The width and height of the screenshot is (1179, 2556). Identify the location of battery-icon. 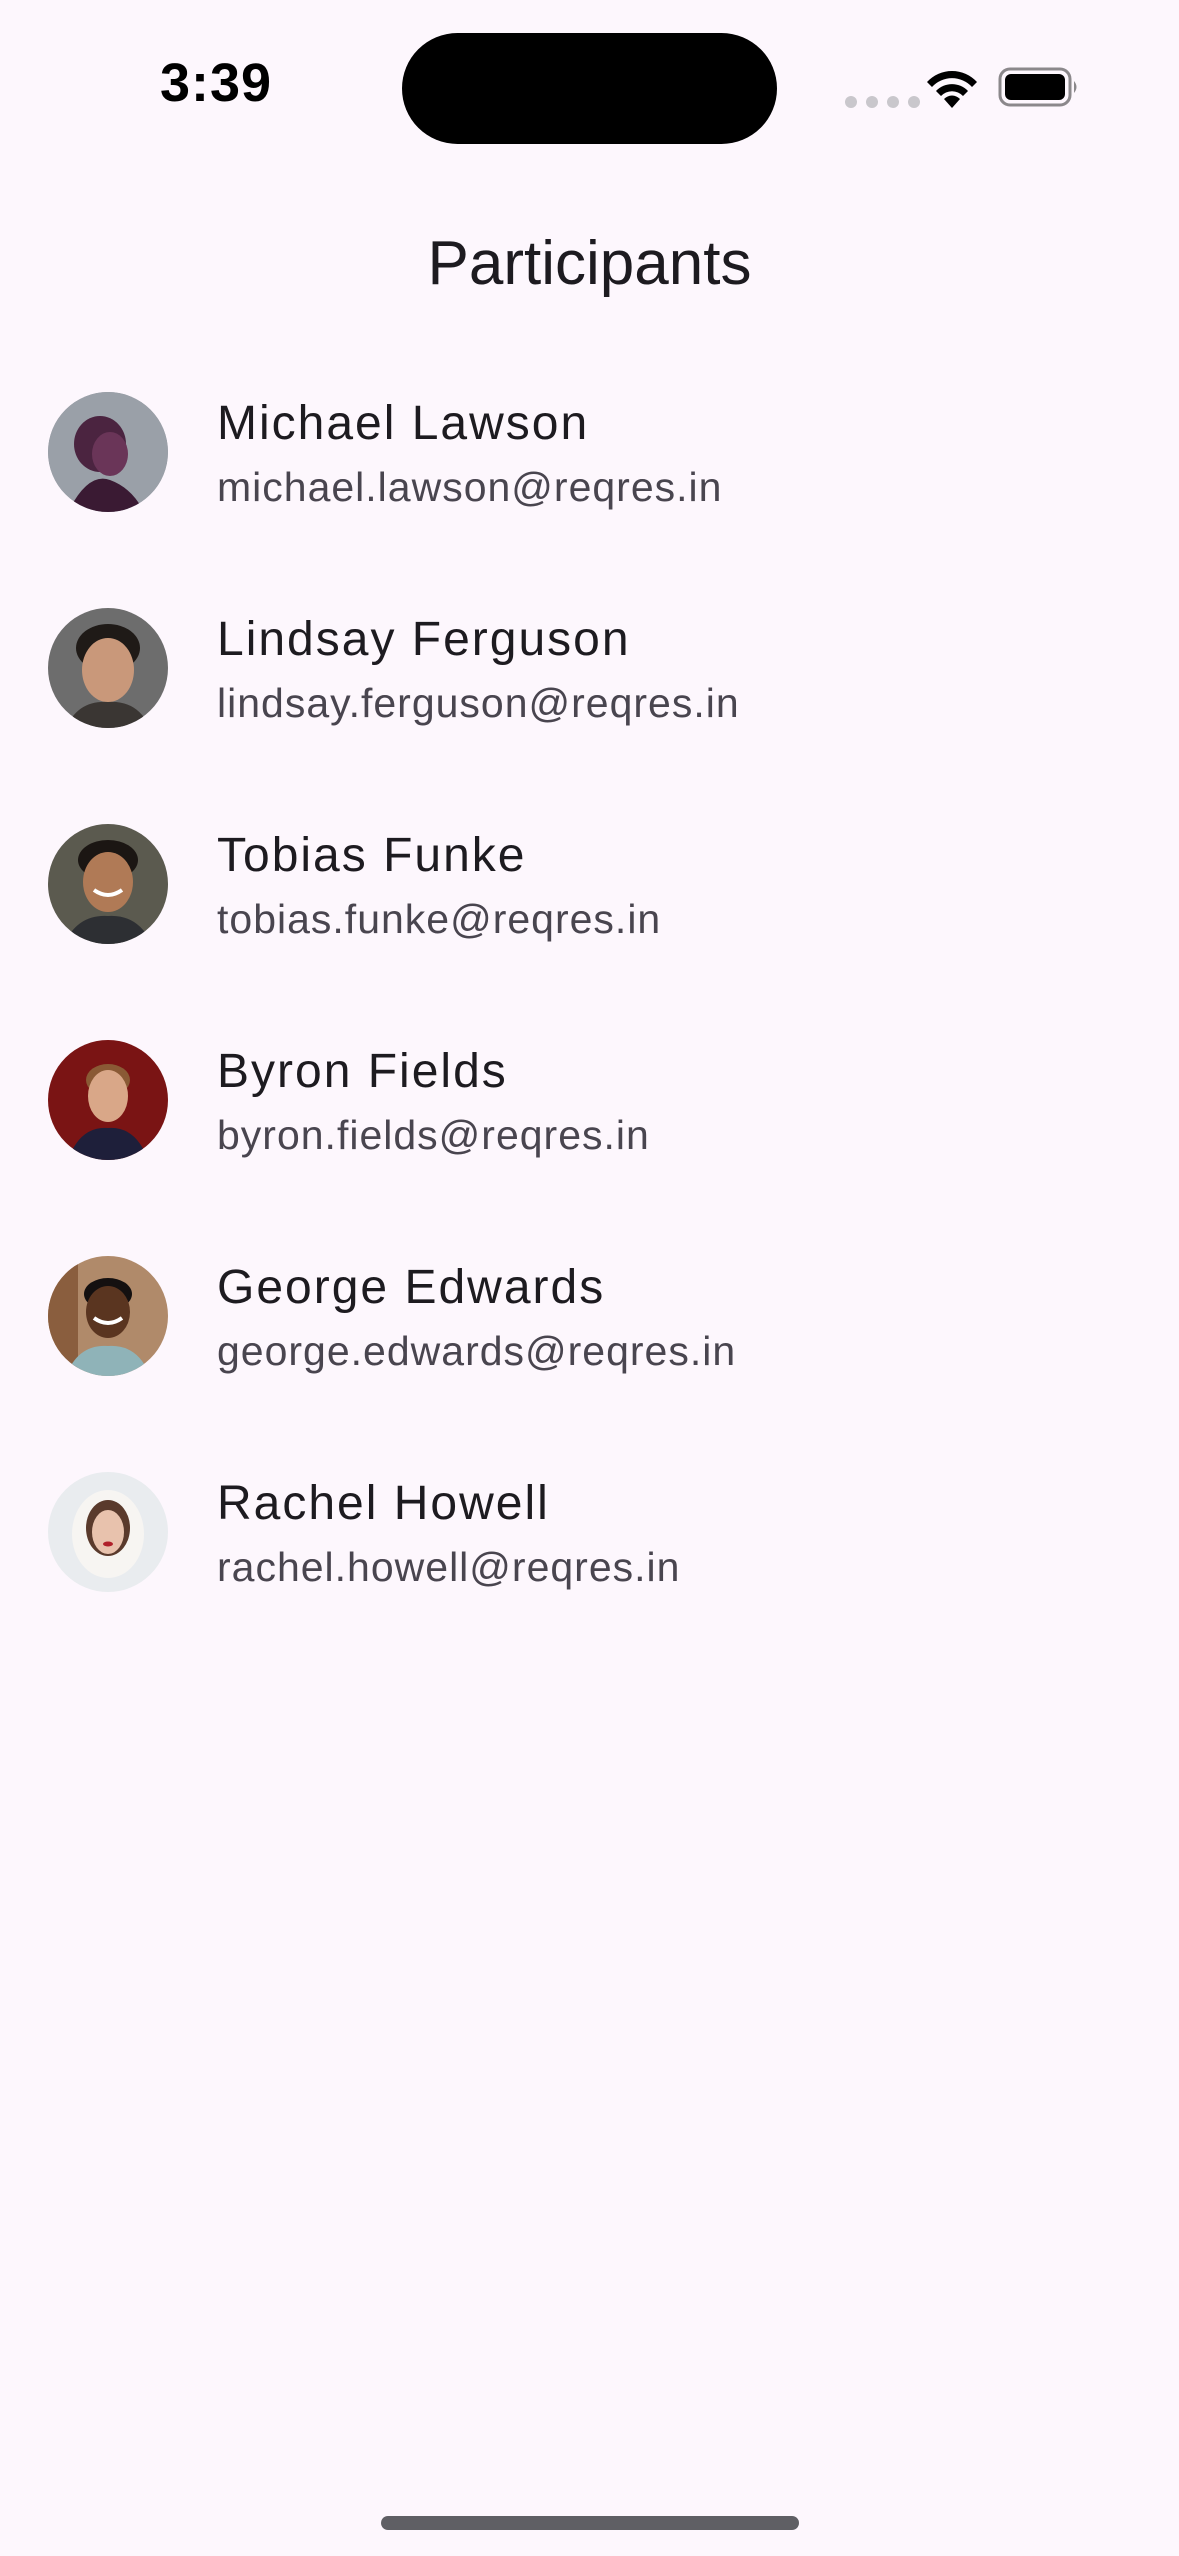
(1037, 87).